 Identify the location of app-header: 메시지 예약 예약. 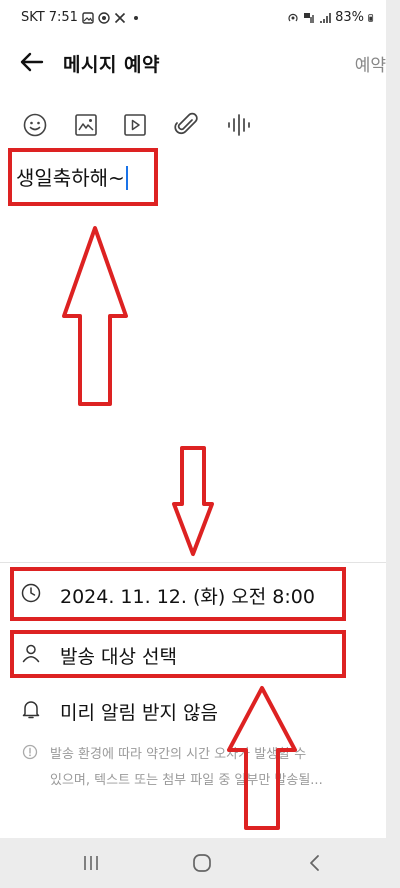
(193, 62).